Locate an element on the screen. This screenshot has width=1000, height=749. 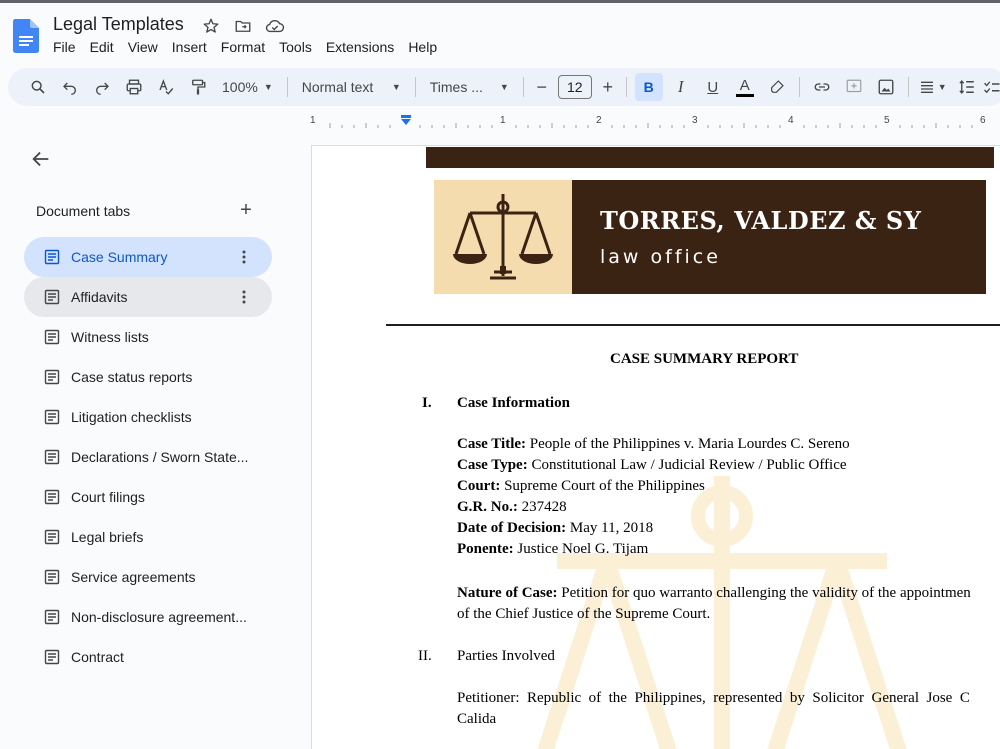
zoom-select: 100% ▼ is located at coordinates (247, 87).